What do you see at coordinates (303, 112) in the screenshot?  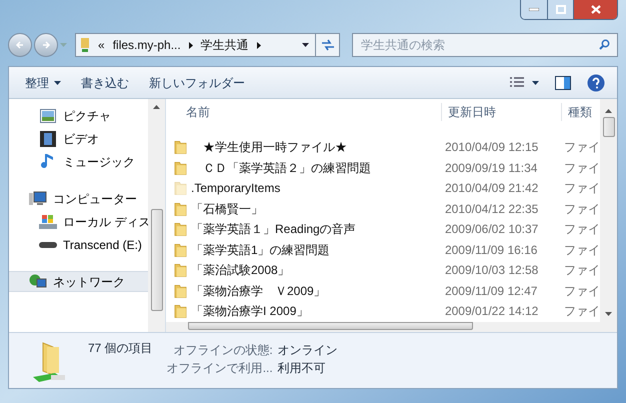 I see `column-header: 名前` at bounding box center [303, 112].